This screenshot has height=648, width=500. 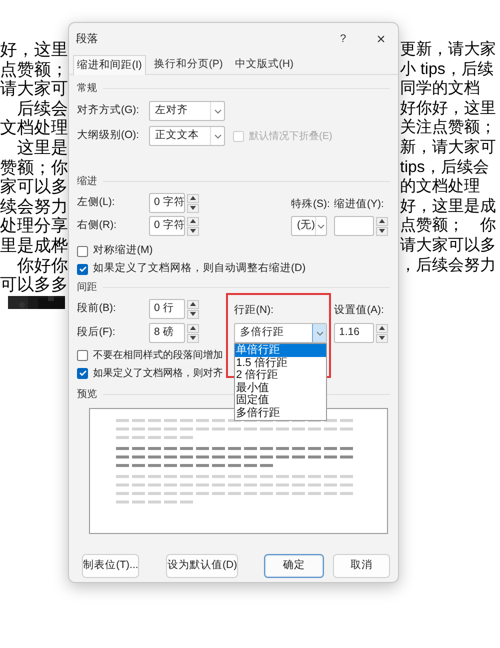 What do you see at coordinates (290, 137) in the screenshot?
I see `checkbox-label: 默认情况下折叠(E)` at bounding box center [290, 137].